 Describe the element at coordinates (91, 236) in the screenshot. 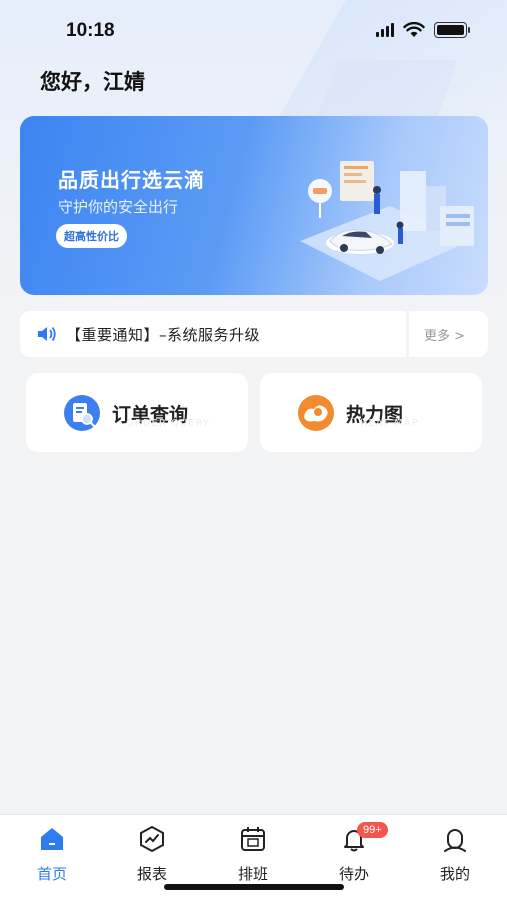

I see `banner-tag: 超高性价比` at that location.